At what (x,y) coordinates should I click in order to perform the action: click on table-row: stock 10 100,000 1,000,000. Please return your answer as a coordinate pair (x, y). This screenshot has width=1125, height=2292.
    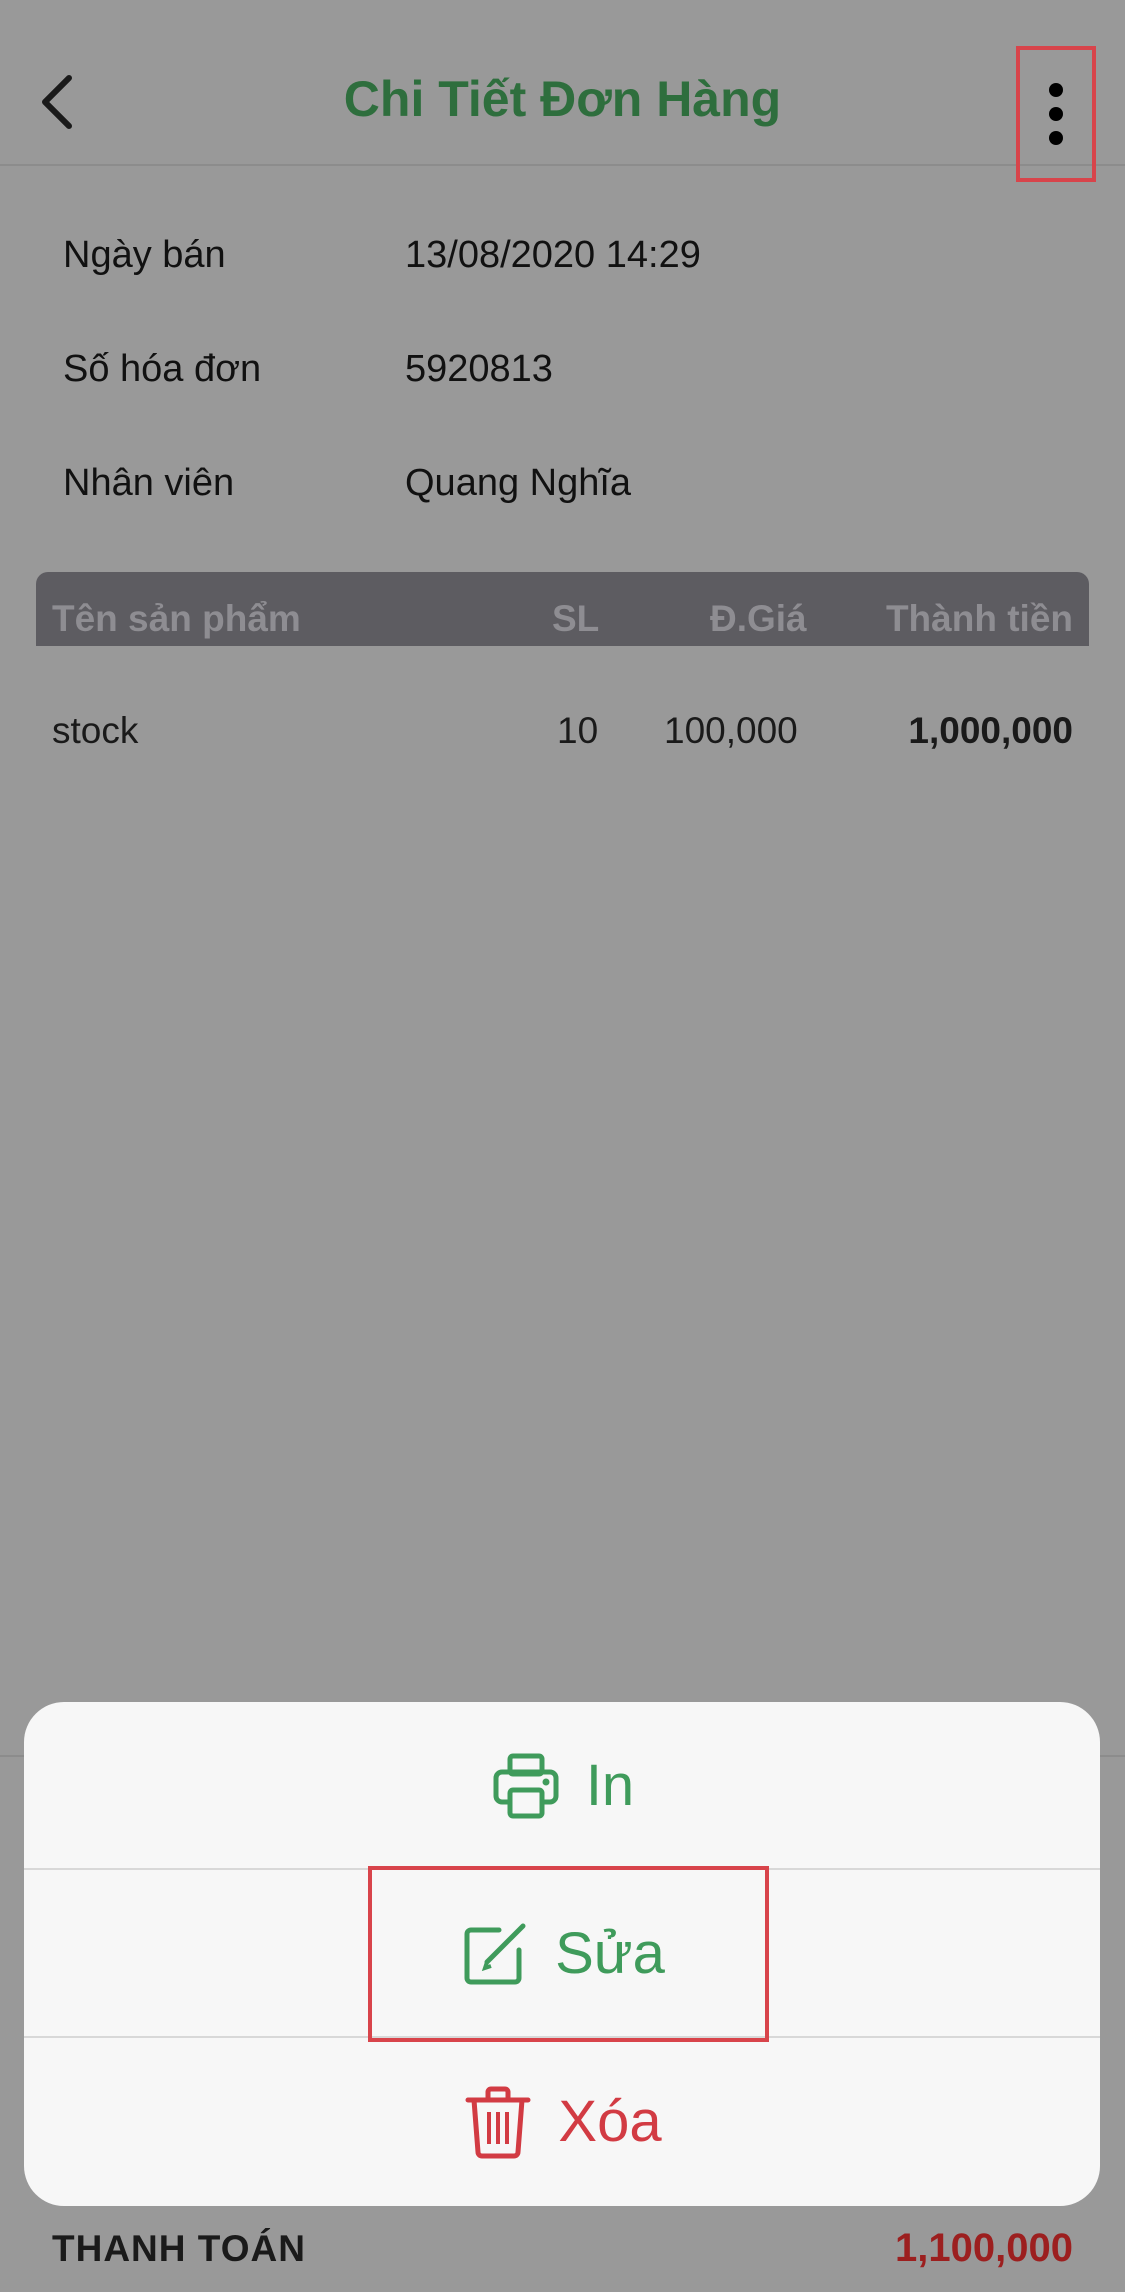
    Looking at the image, I should click on (562, 740).